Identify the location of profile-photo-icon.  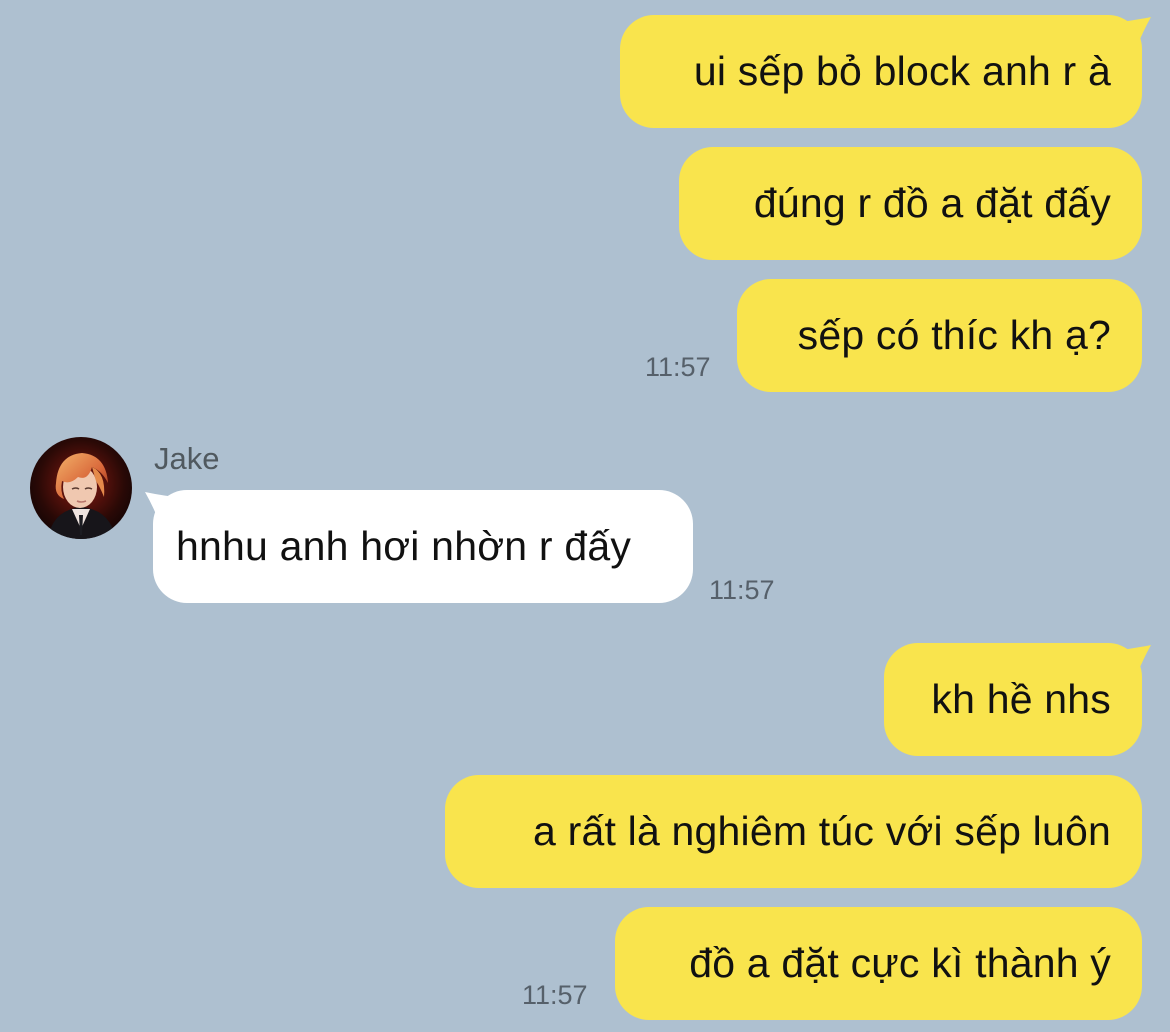
(81, 488).